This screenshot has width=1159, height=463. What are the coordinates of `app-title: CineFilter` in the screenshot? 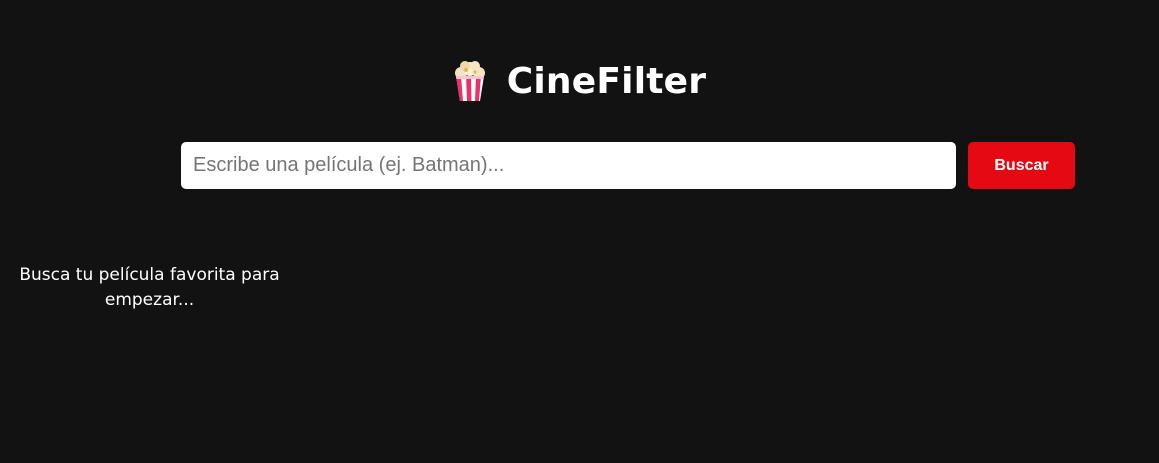 It's located at (606, 81).